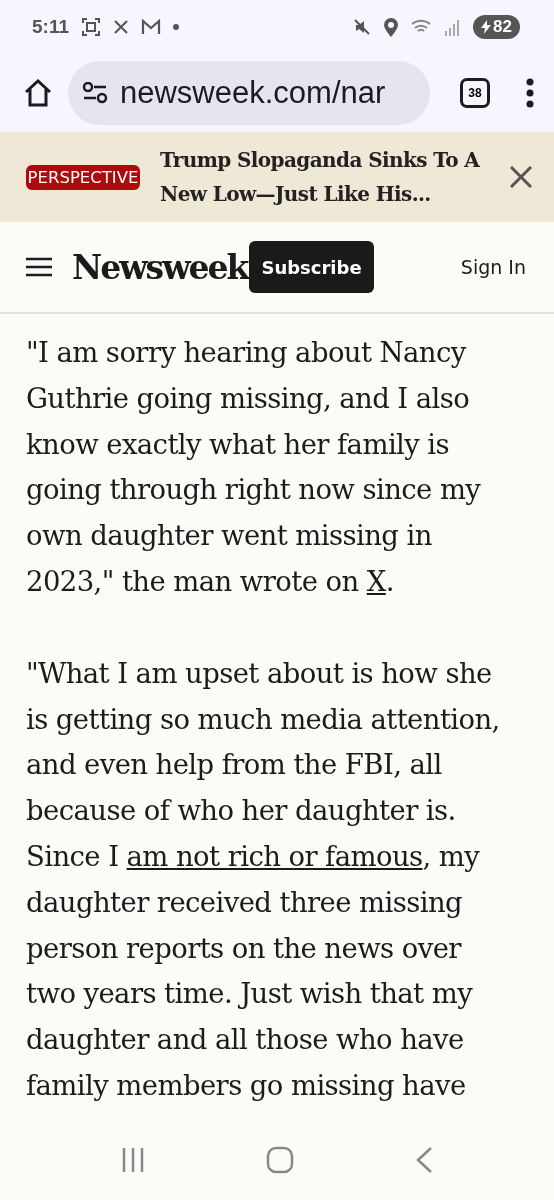  Describe the element at coordinates (486, 27) in the screenshot. I see `charging-icon` at that location.